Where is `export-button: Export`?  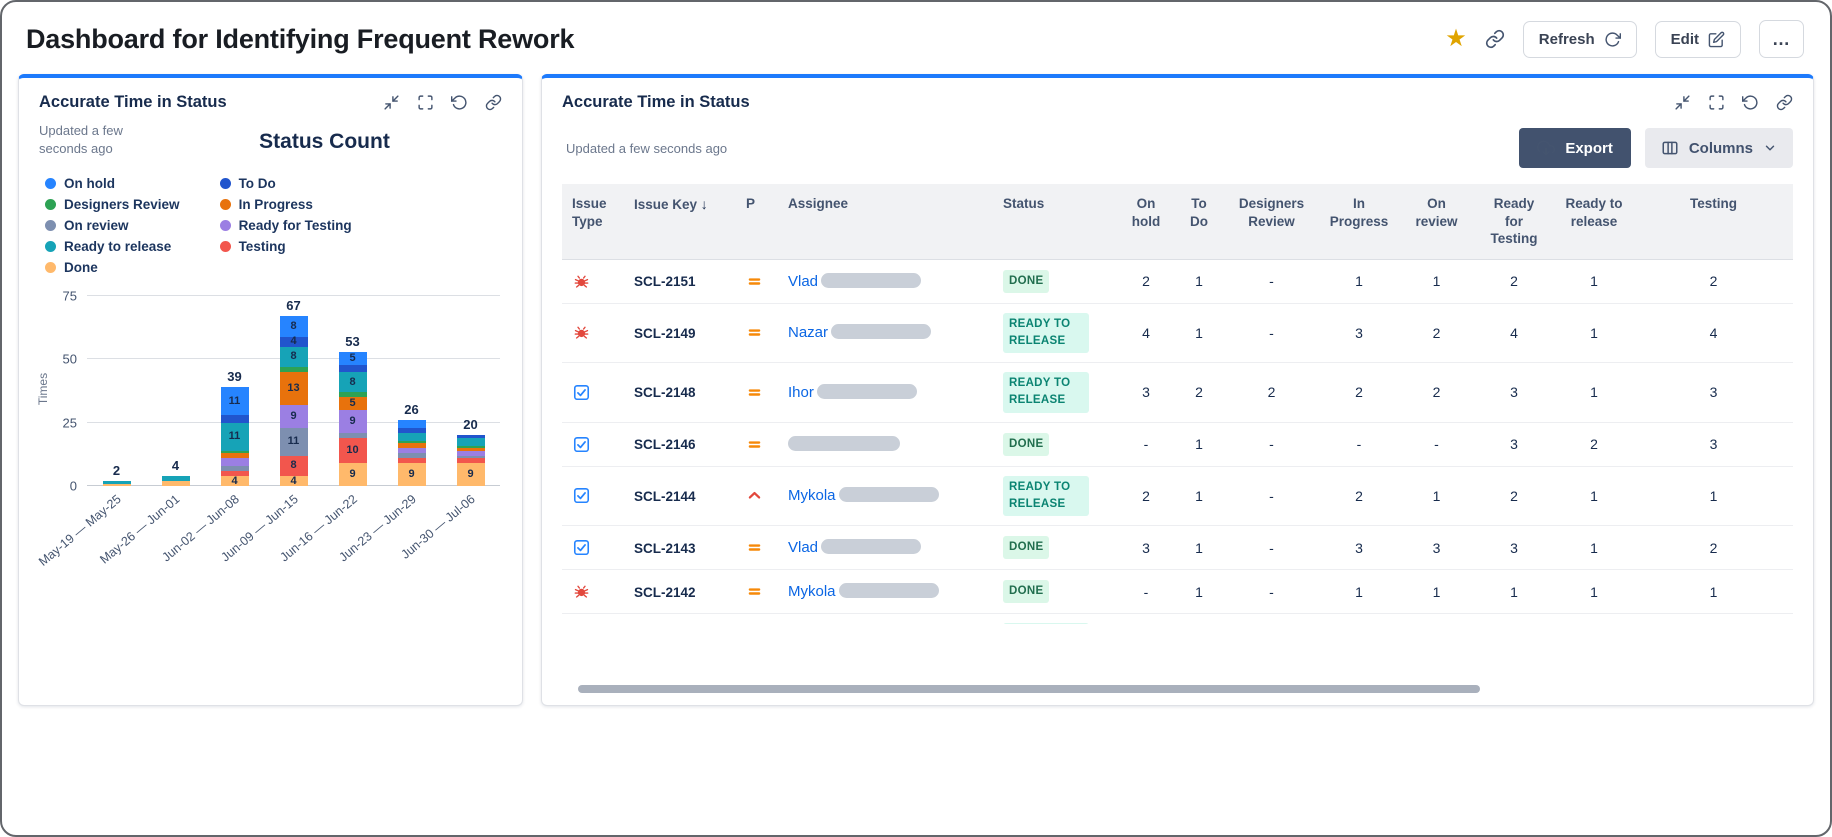 export-button: Export is located at coordinates (1575, 148).